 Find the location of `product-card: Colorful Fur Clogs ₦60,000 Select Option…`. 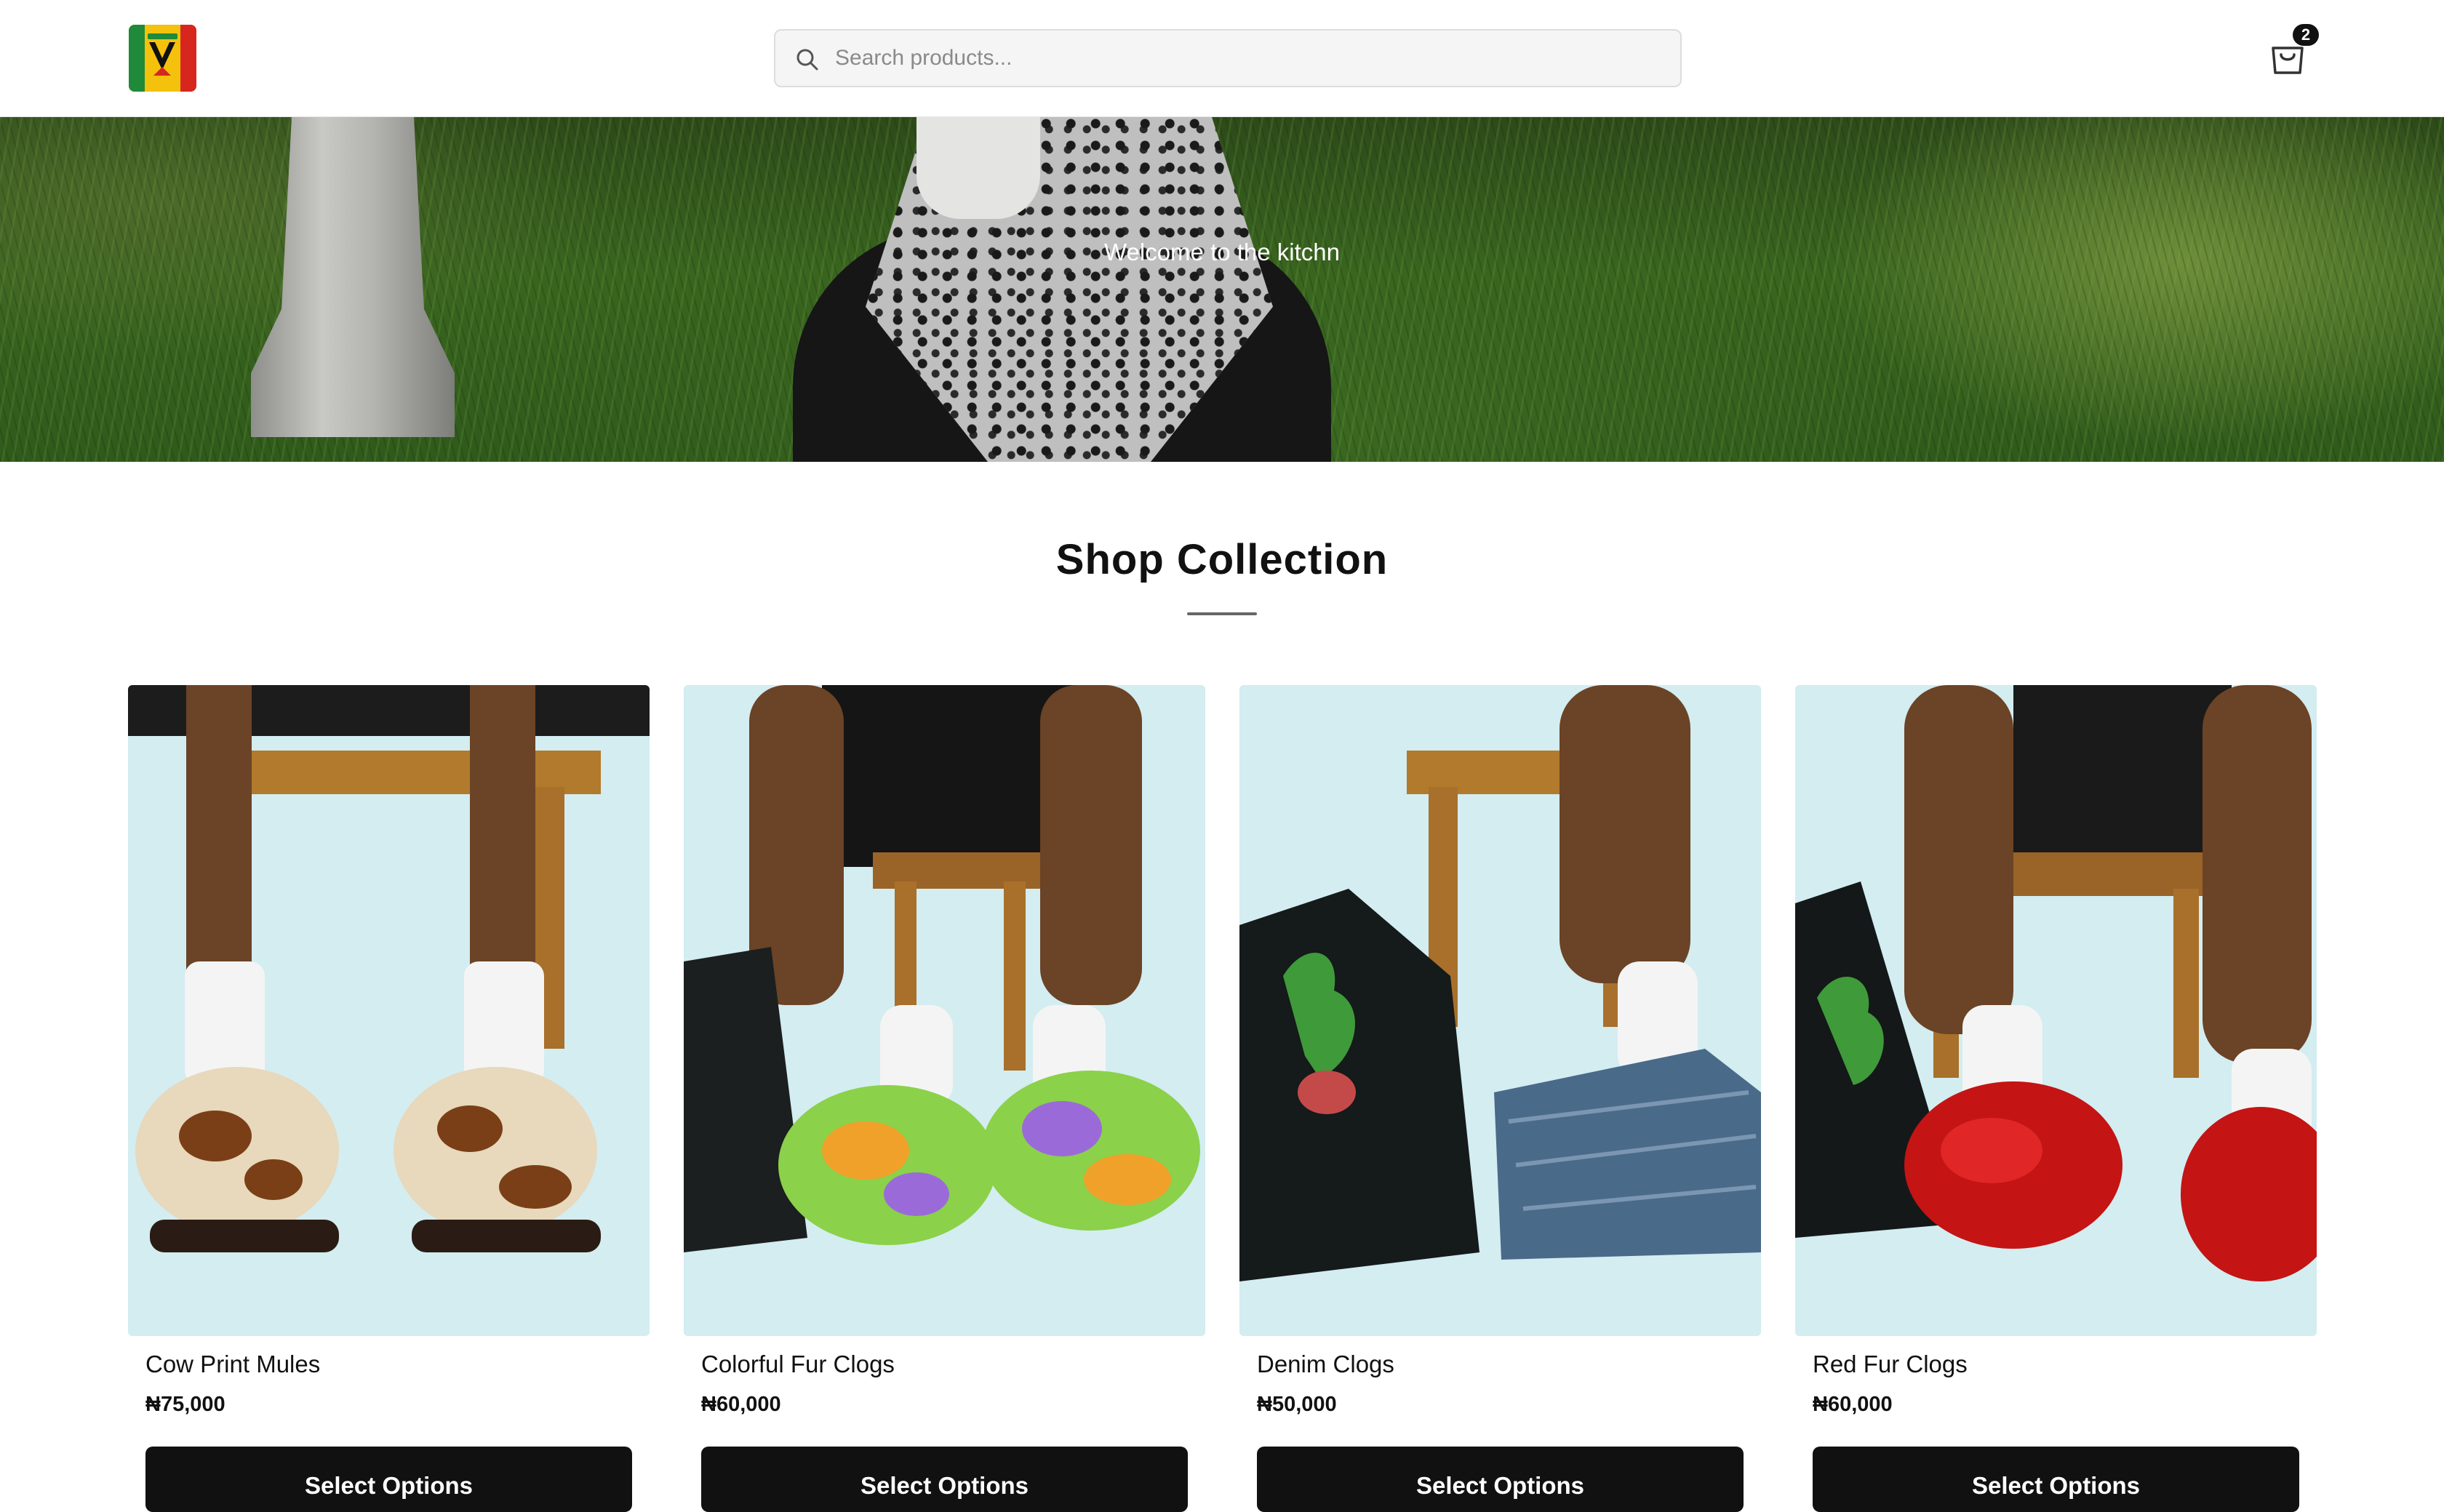

product-card: Colorful Fur Clogs ₦60,000 Select Option… is located at coordinates (944, 1098).